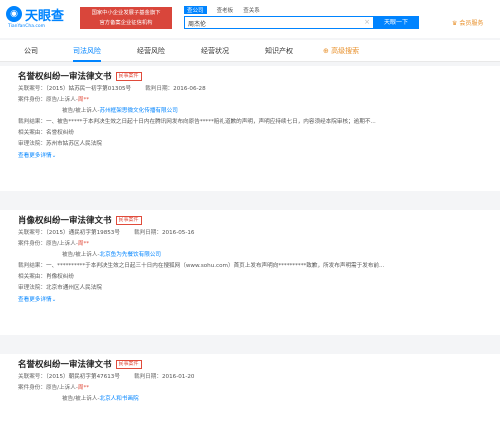  What do you see at coordinates (126, 23) in the screenshot?
I see `banner-line-2: 官方备案企业征信机构` at bounding box center [126, 23].